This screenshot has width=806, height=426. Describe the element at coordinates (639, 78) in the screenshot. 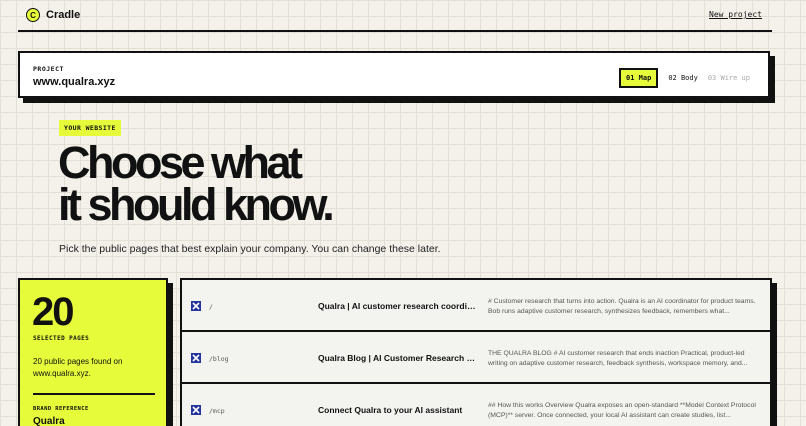

I see `step-map: 01 Map` at that location.